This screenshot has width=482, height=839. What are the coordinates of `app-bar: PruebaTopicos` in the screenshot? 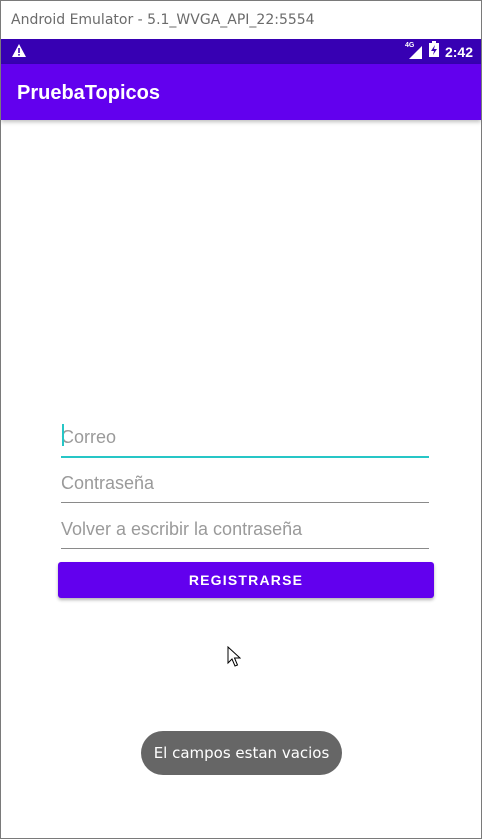 It's located at (241, 92).